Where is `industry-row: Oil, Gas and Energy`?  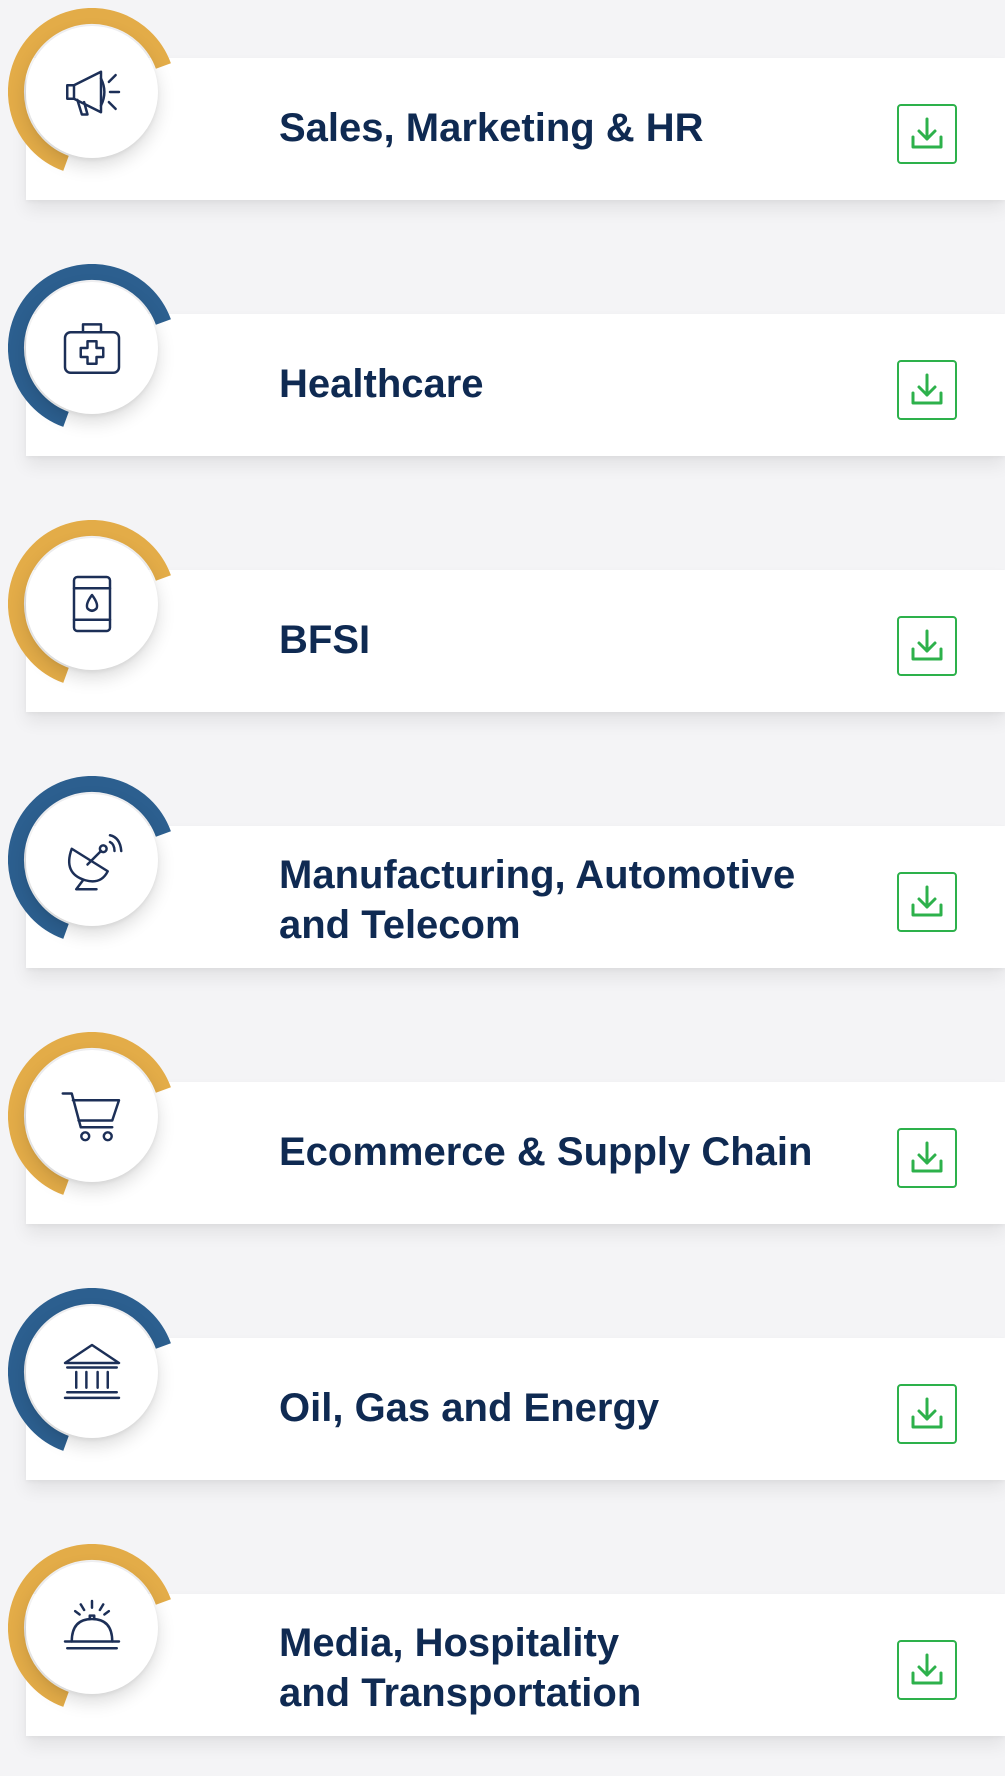
industry-row: Oil, Gas and Energy is located at coordinates (502, 1400).